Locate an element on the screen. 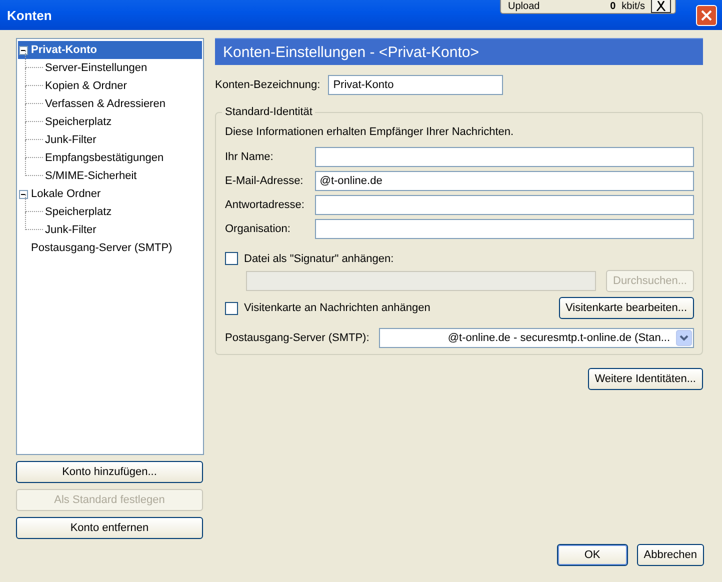 The height and width of the screenshot is (582, 722). tree-item: Server-Einstellungen is located at coordinates (96, 68).